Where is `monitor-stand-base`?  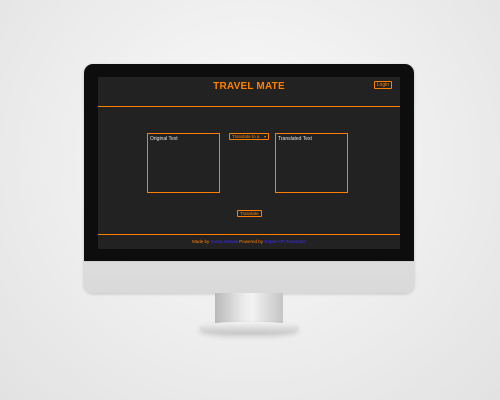 monitor-stand-base is located at coordinates (249, 327).